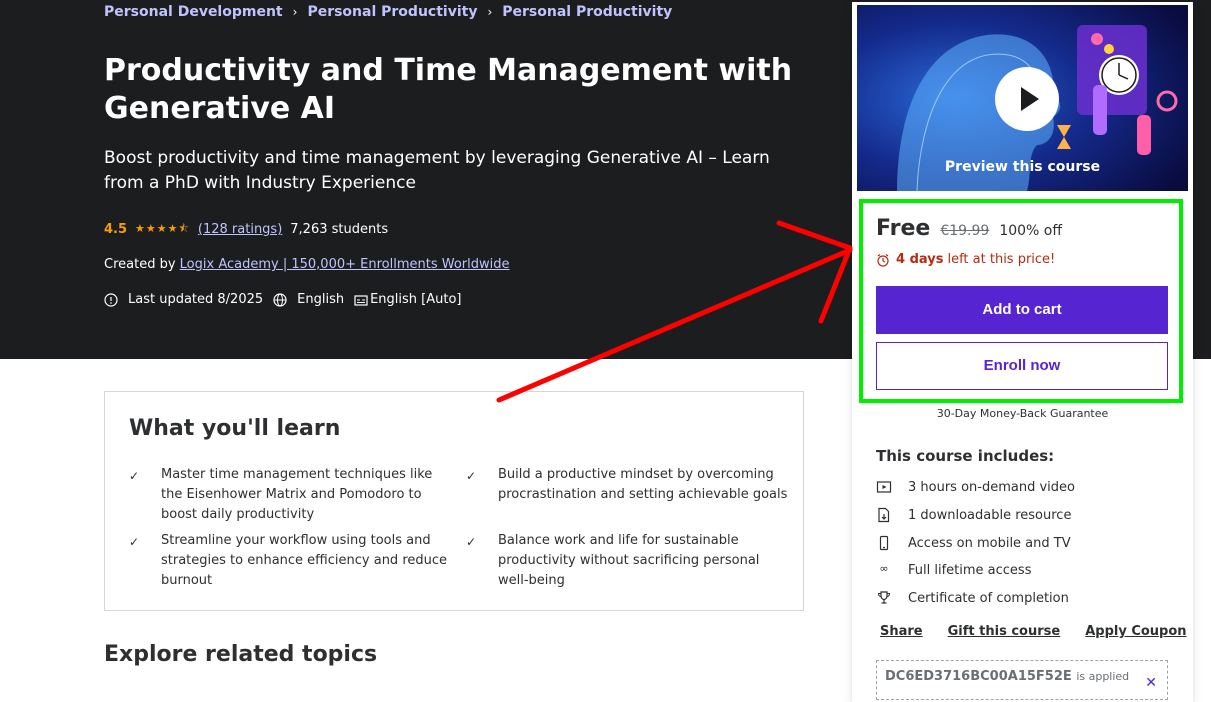 The image size is (1211, 702). I want to click on coupon-code-value: DC6ED3716BC00A15F52E, so click(978, 676).